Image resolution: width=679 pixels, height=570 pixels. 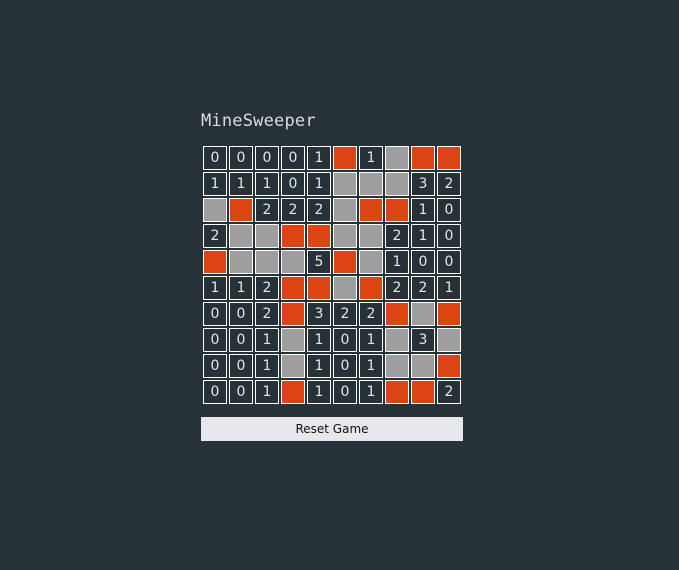 What do you see at coordinates (332, 429) in the screenshot?
I see `reset-game-button: Reset Game` at bounding box center [332, 429].